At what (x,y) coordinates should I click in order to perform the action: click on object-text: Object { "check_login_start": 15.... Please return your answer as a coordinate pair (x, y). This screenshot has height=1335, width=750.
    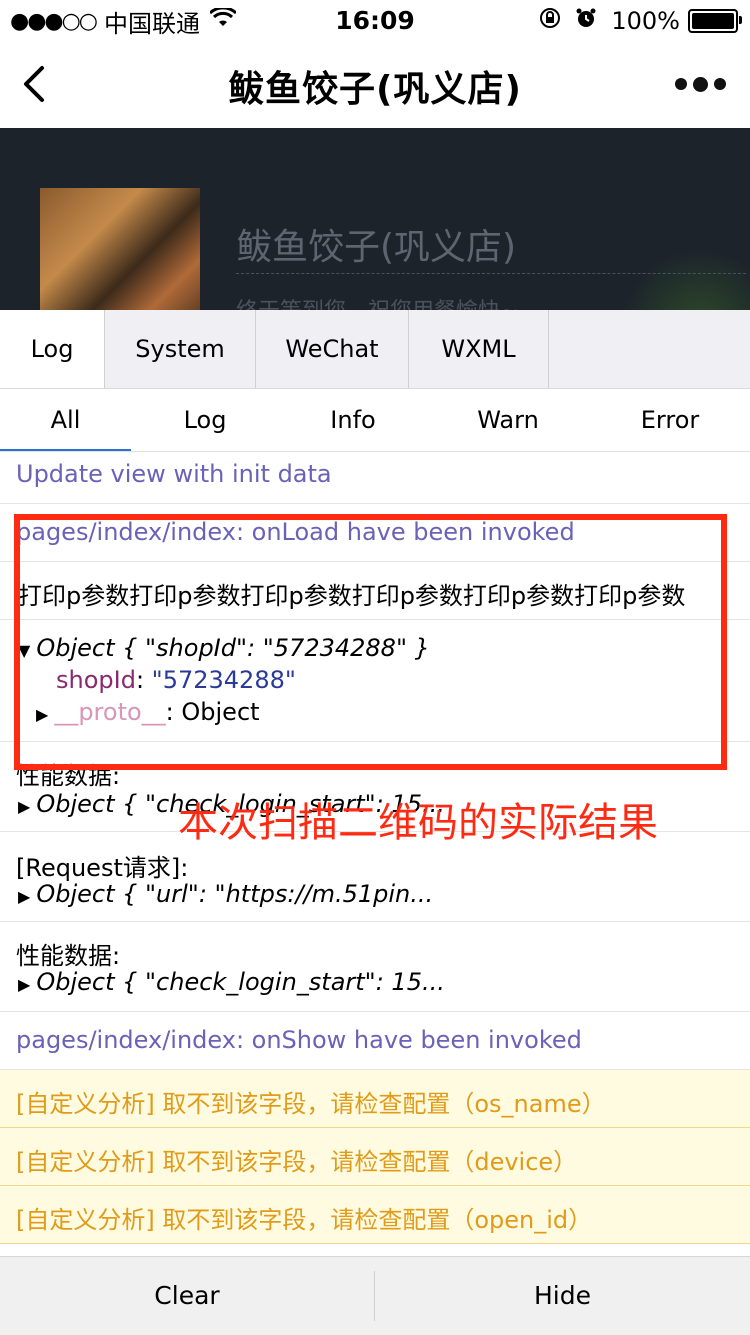
    Looking at the image, I should click on (240, 982).